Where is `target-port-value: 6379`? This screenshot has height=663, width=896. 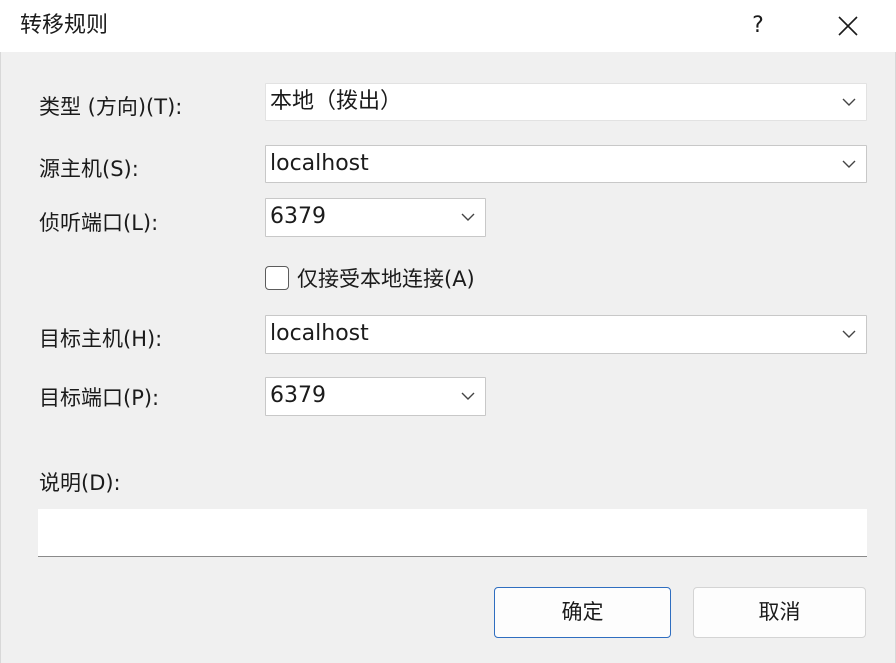
target-port-value: 6379 is located at coordinates (298, 395).